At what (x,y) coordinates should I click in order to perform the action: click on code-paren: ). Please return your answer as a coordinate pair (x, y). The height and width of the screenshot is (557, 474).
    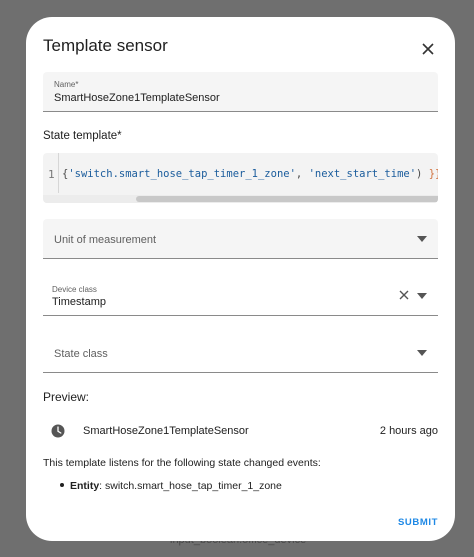
    Looking at the image, I should click on (419, 174).